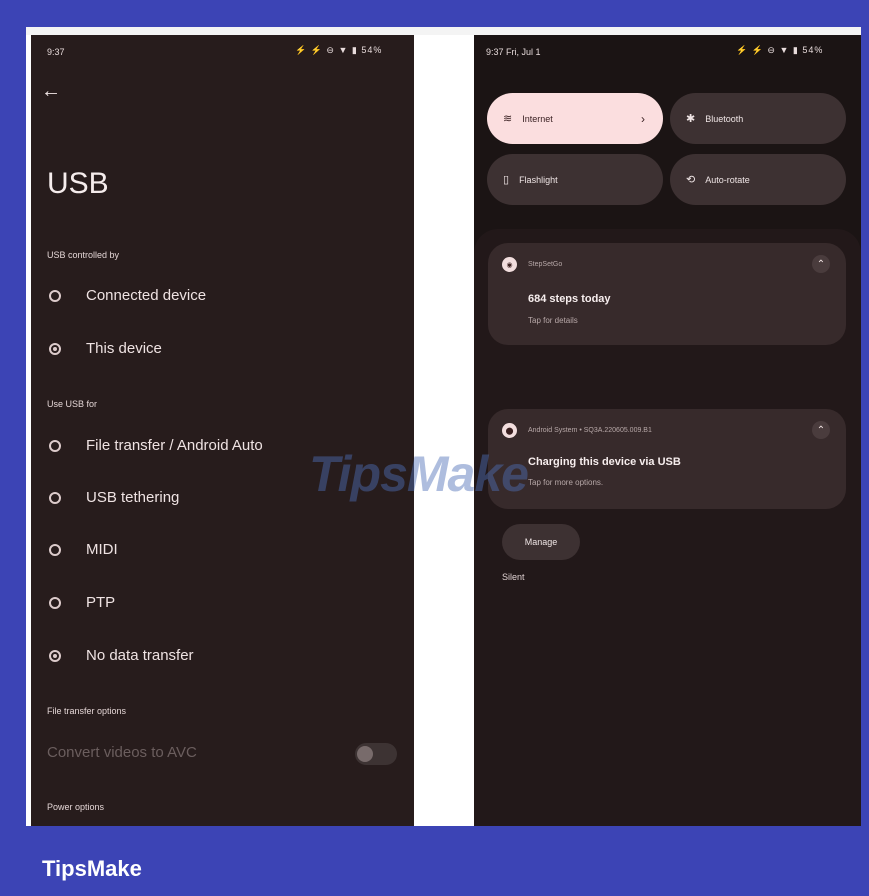 The image size is (869, 896). What do you see at coordinates (575, 118) in the screenshot?
I see `tile-internet: ≋ Internet ›` at bounding box center [575, 118].